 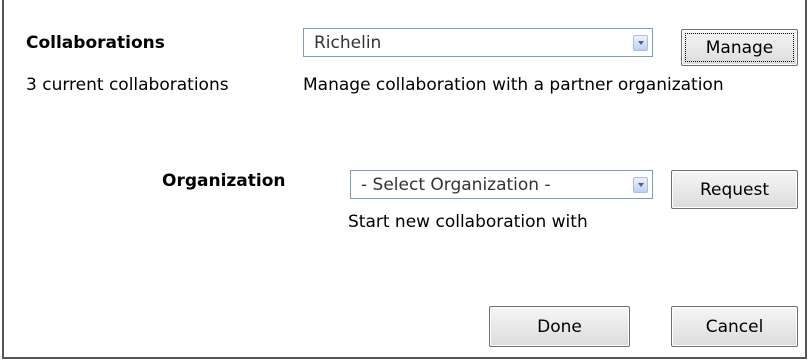 I want to click on collaboration-select: Richelin, so click(x=478, y=42).